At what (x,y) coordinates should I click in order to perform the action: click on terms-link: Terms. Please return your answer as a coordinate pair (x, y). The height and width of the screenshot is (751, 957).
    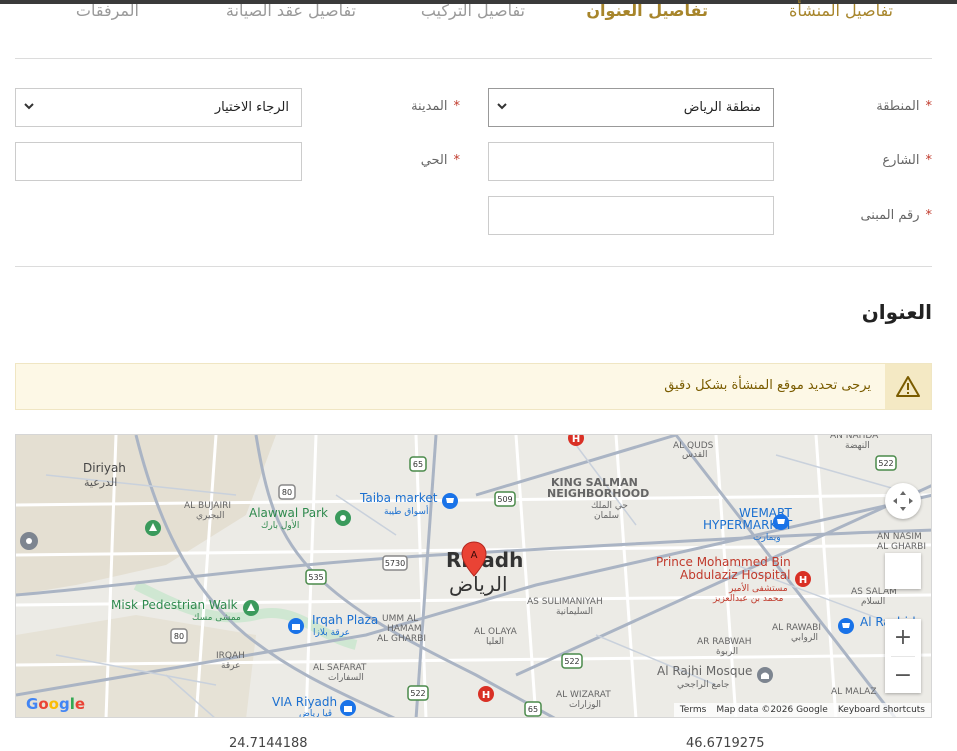
    Looking at the image, I should click on (693, 710).